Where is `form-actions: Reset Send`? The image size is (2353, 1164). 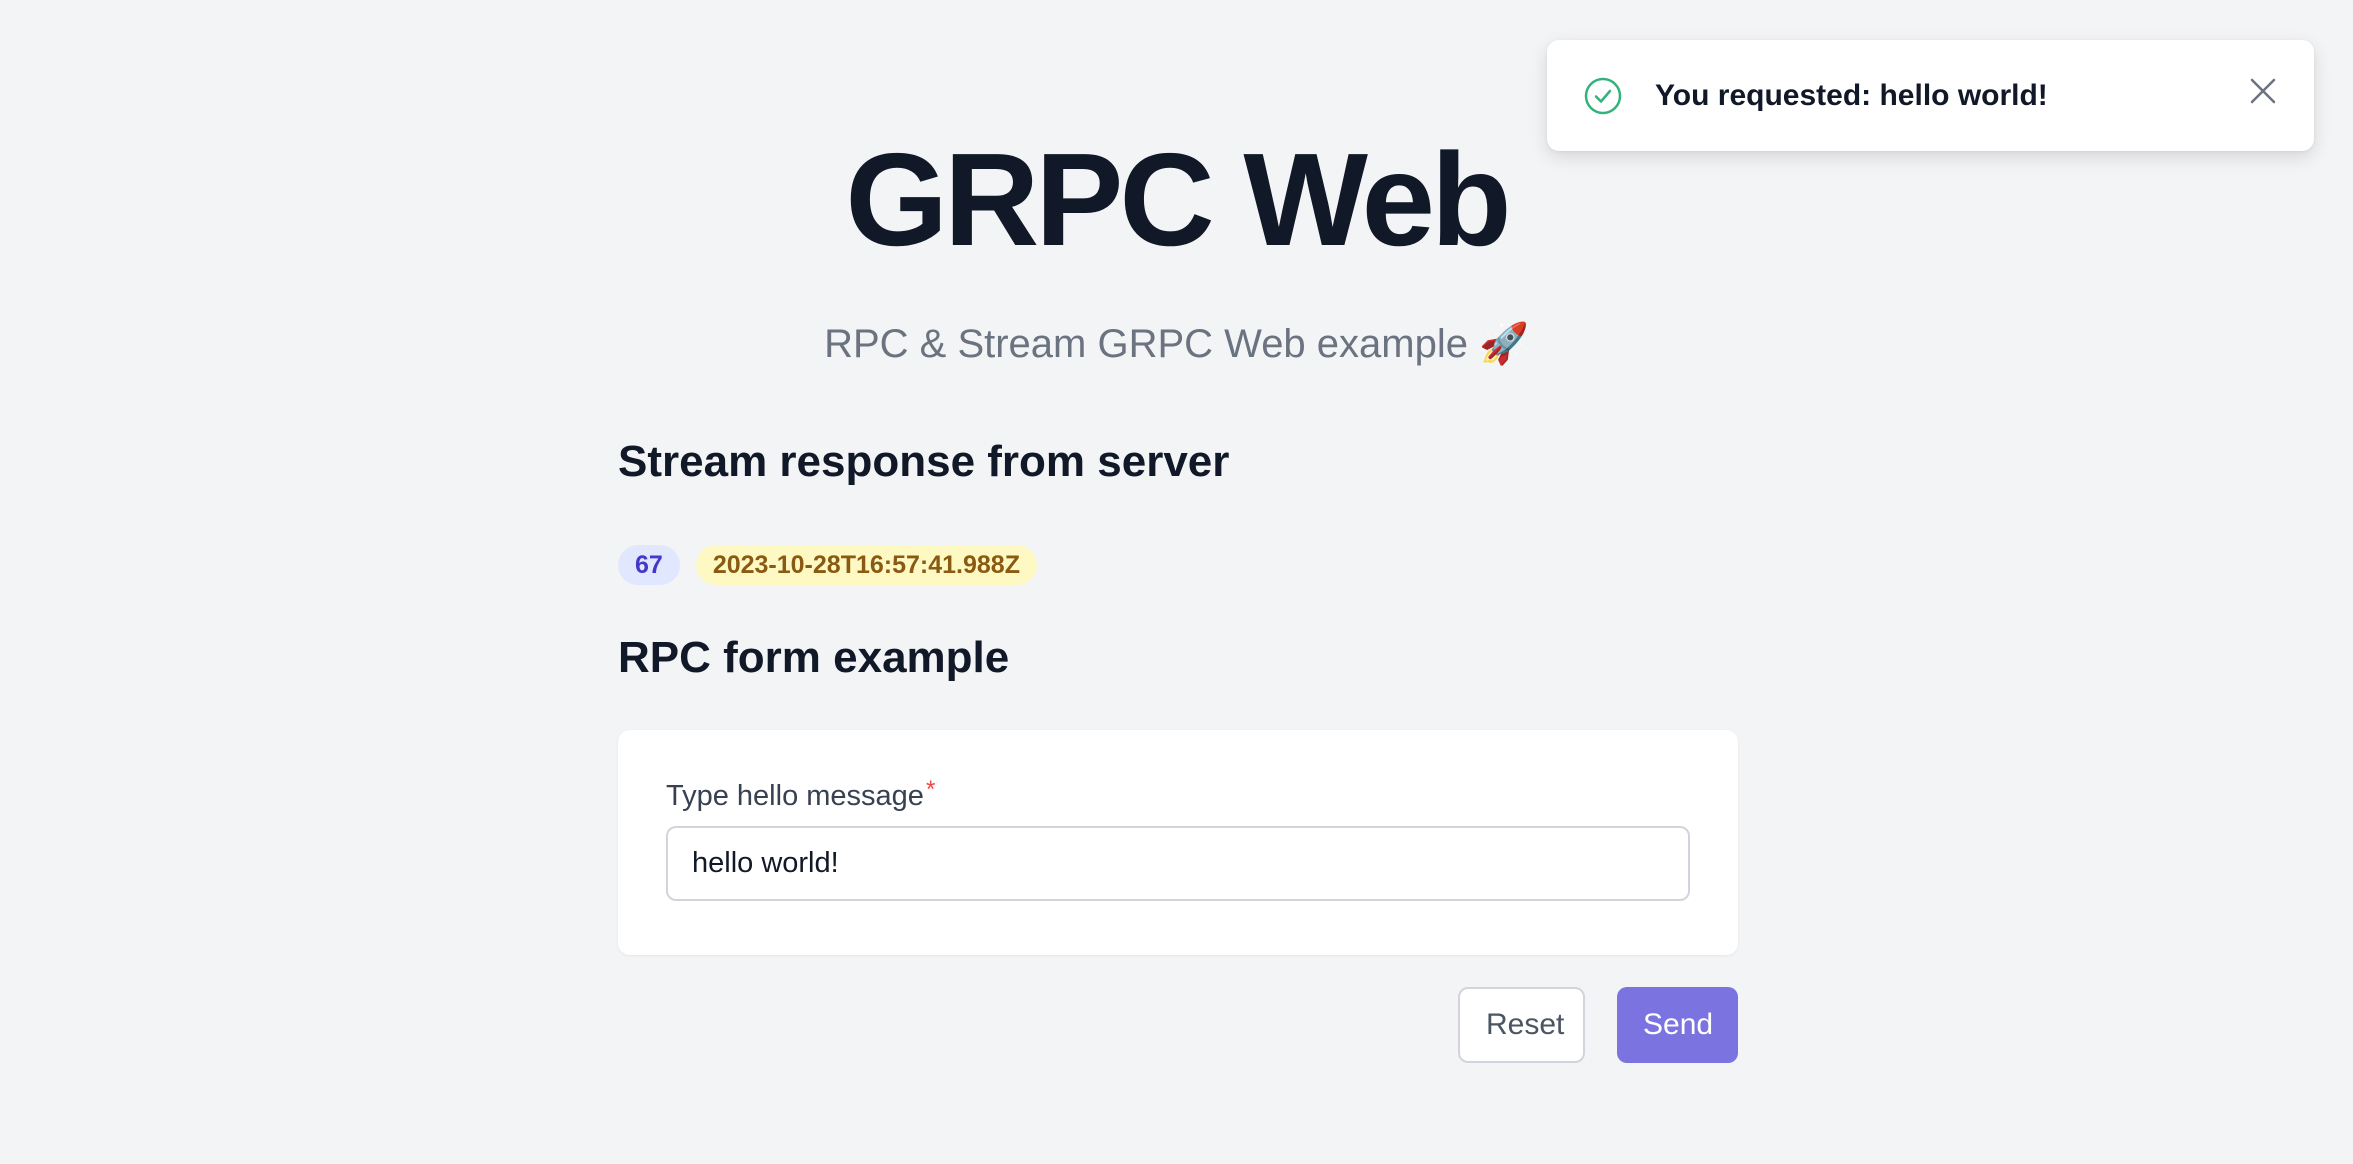 form-actions: Reset Send is located at coordinates (1178, 1025).